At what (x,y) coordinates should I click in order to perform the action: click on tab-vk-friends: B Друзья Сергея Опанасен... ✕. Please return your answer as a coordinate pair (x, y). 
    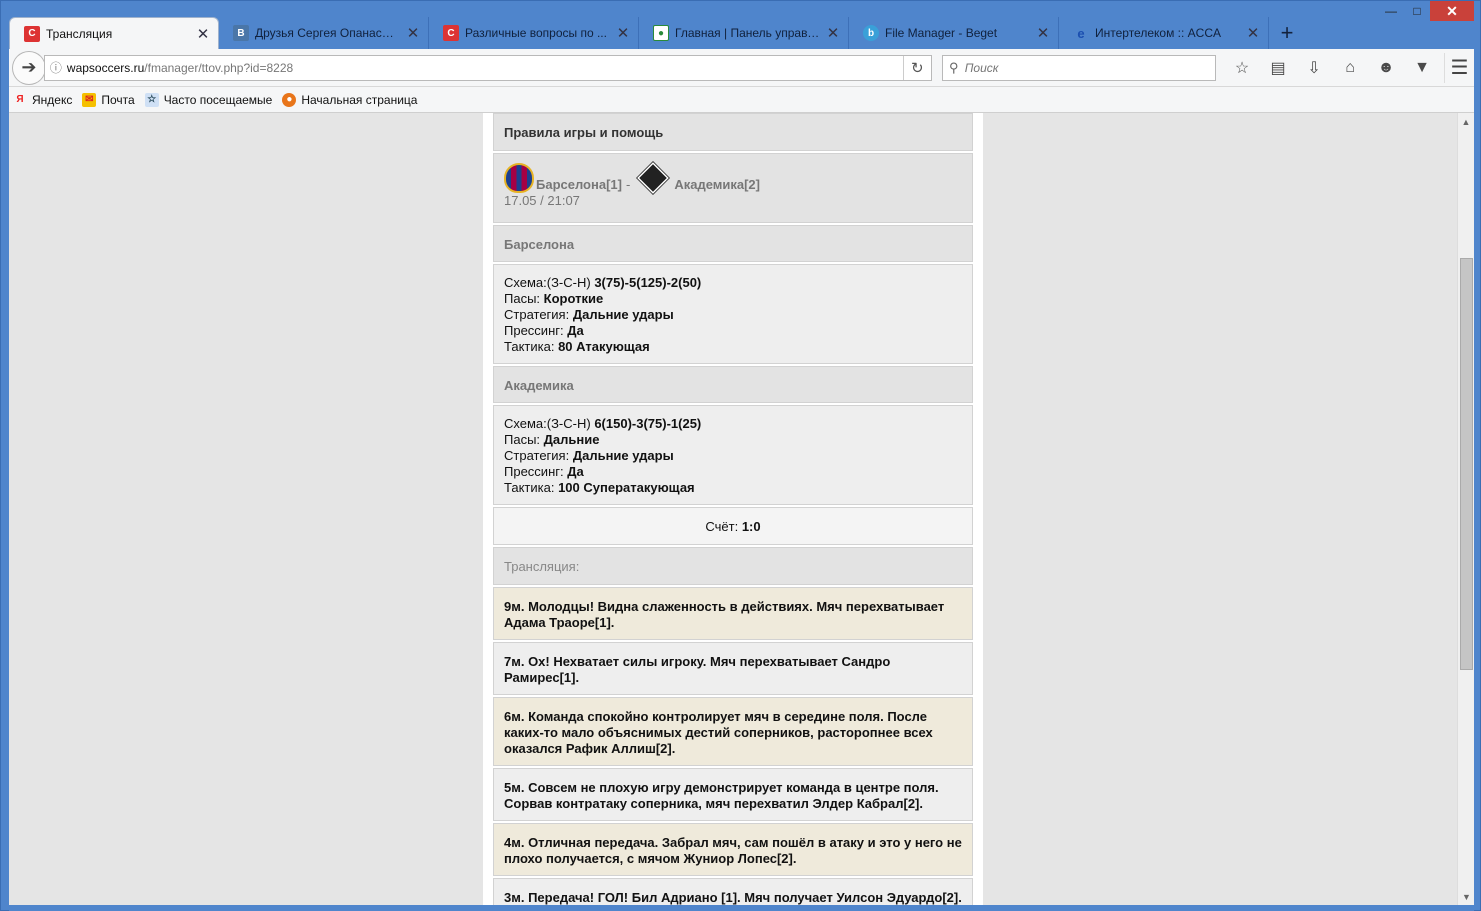
    Looking at the image, I should click on (324, 33).